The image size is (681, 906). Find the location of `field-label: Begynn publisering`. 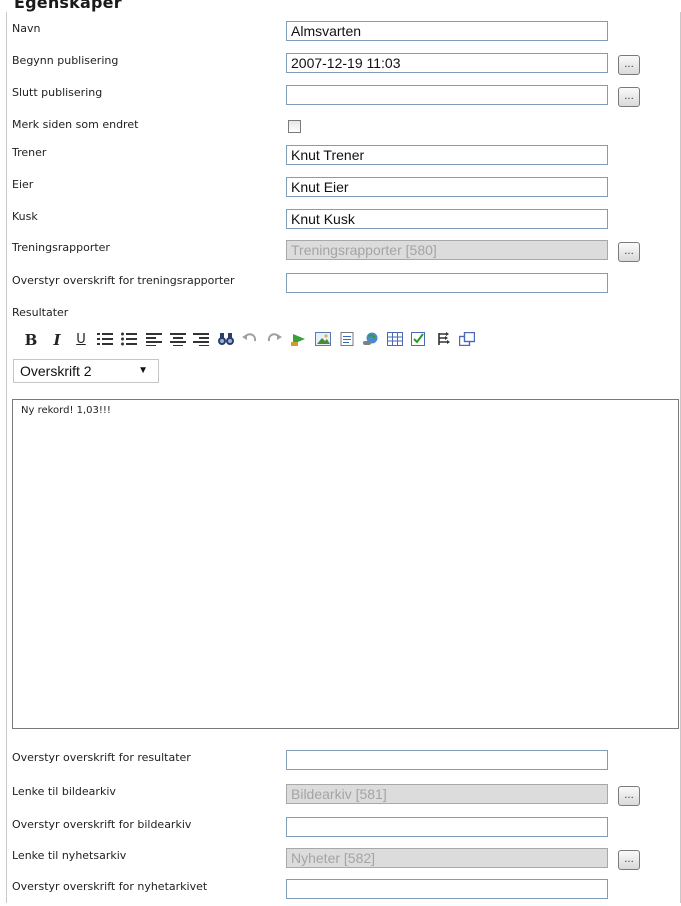

field-label: Begynn publisering is located at coordinates (65, 60).